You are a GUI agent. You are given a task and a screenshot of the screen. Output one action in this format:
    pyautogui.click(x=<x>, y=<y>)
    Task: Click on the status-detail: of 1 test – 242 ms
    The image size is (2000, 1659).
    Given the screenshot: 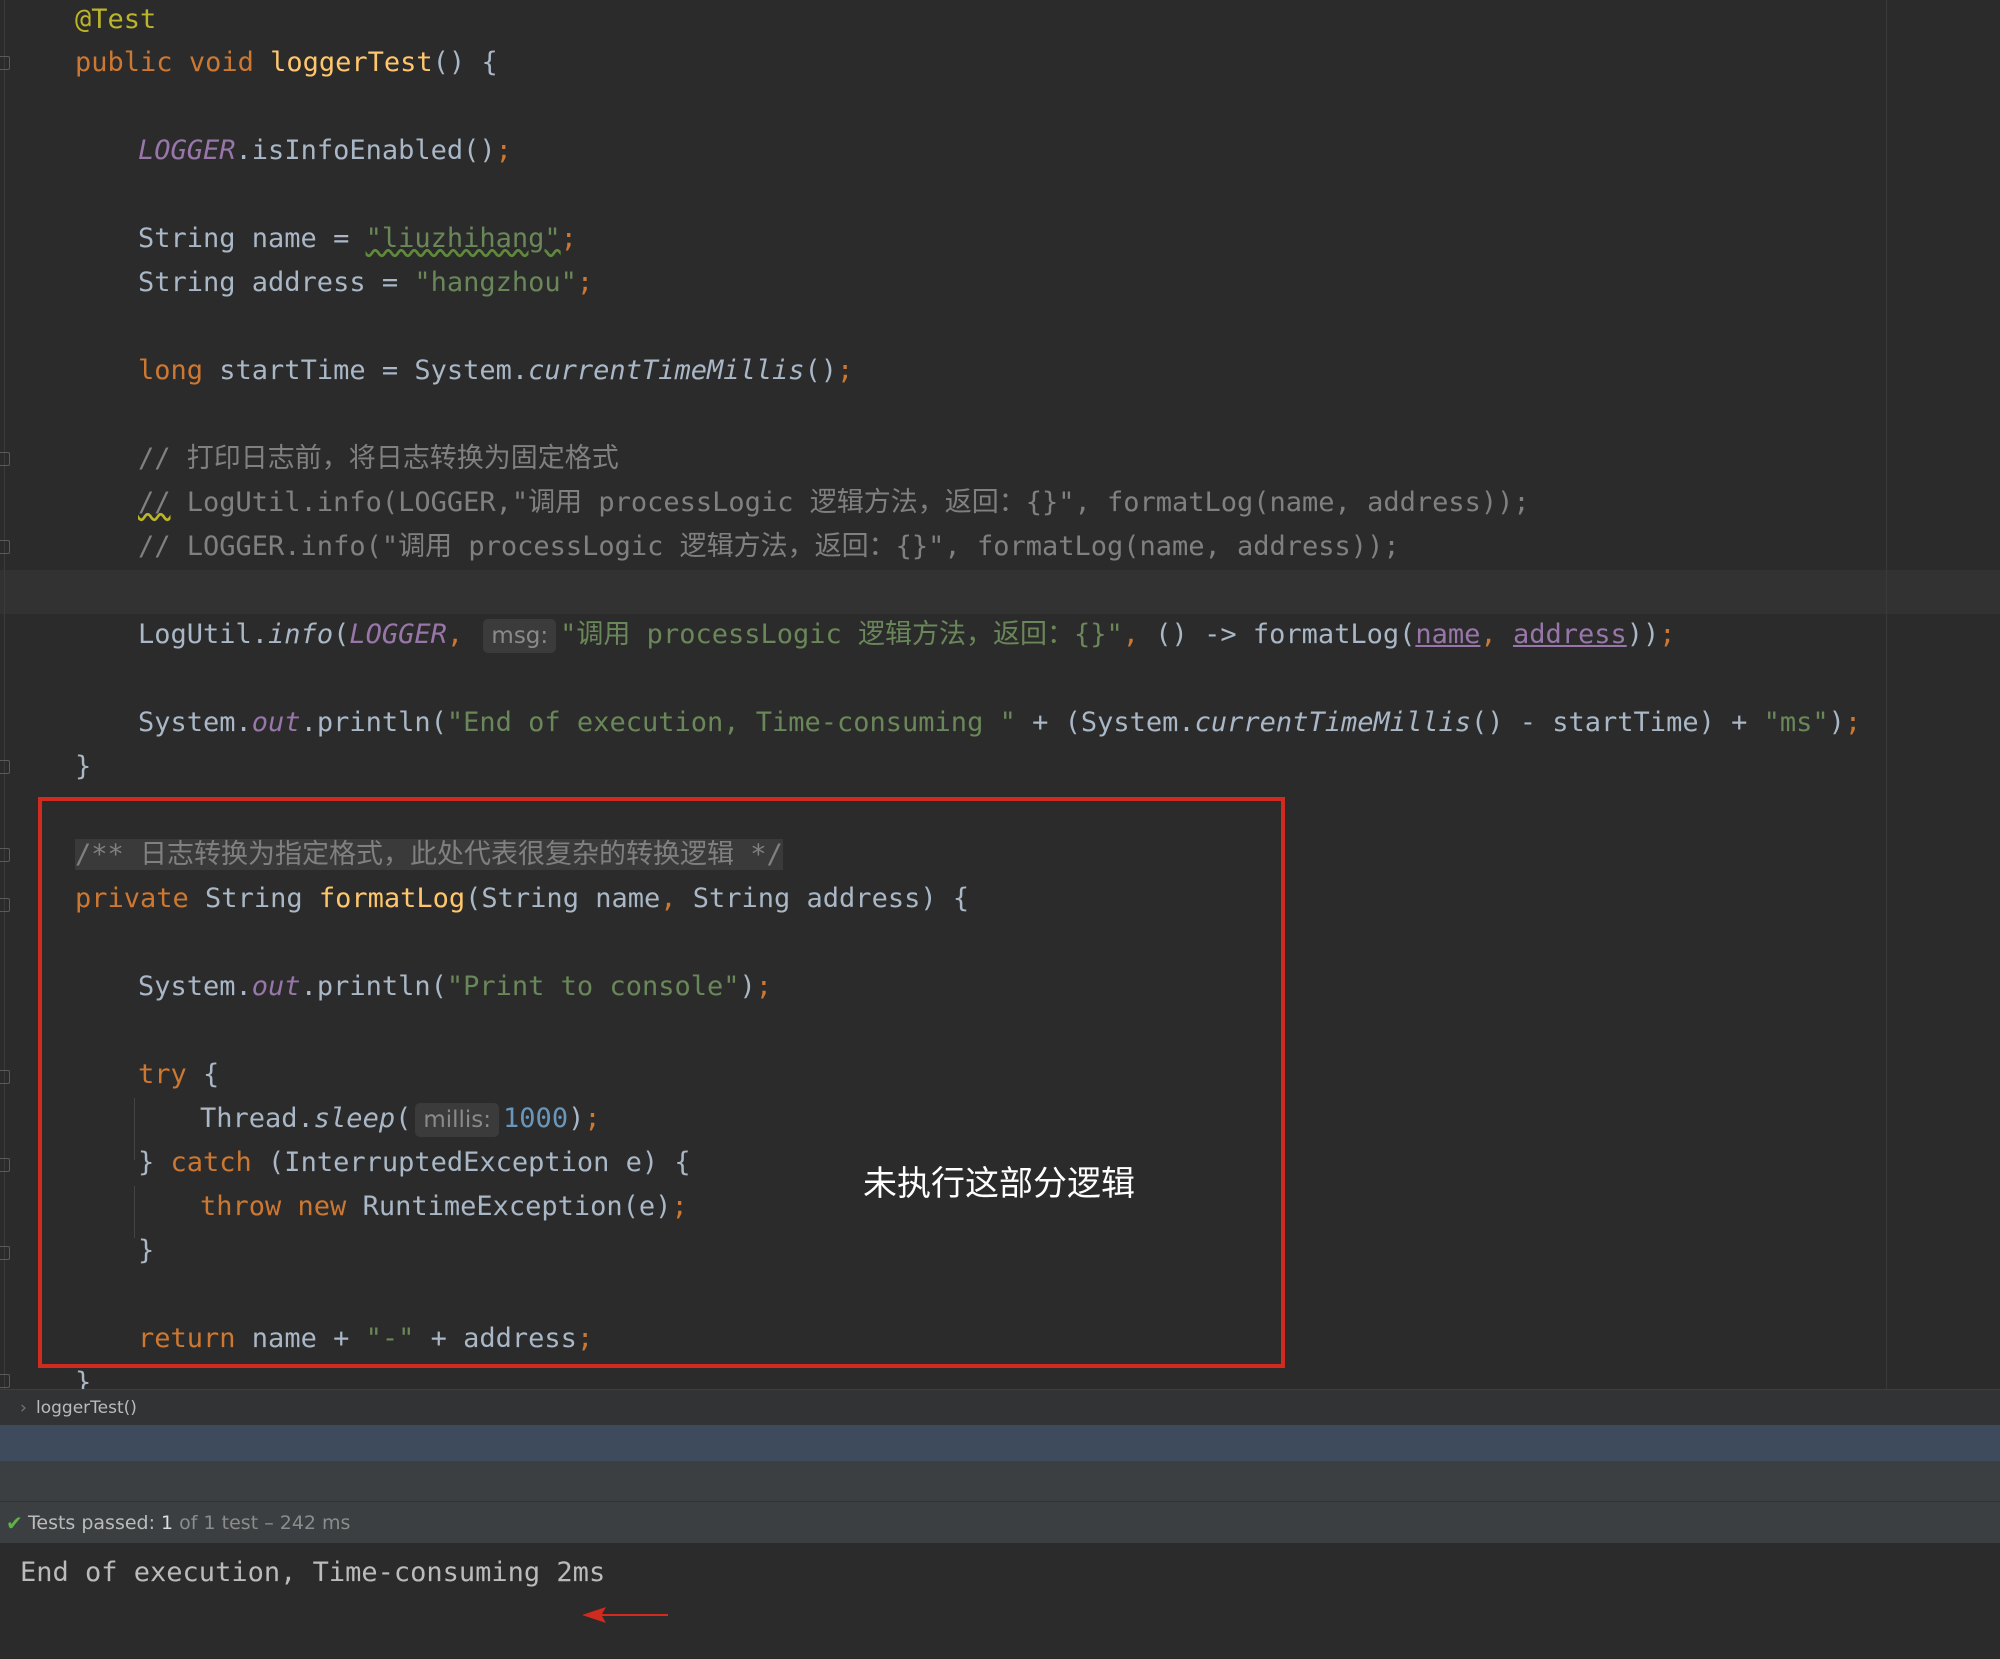 What is the action you would take?
    pyautogui.click(x=262, y=1523)
    